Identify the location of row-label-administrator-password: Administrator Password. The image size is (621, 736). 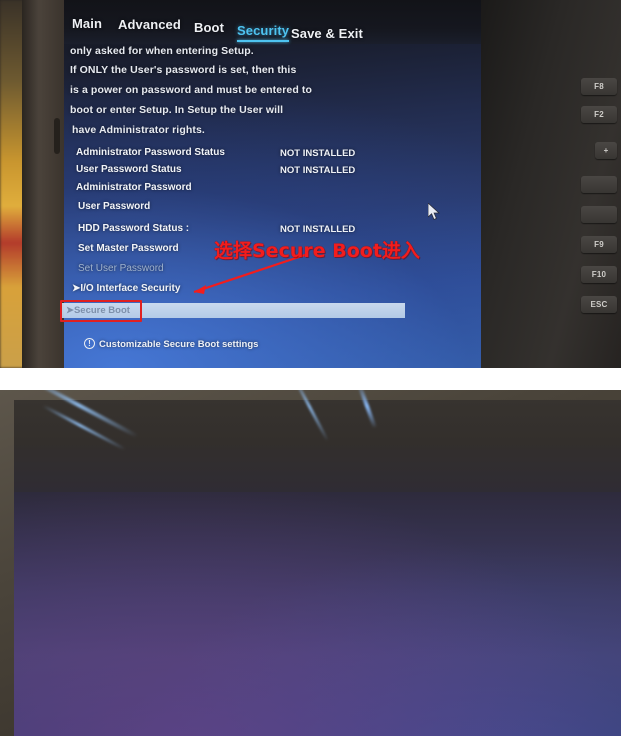
(134, 187).